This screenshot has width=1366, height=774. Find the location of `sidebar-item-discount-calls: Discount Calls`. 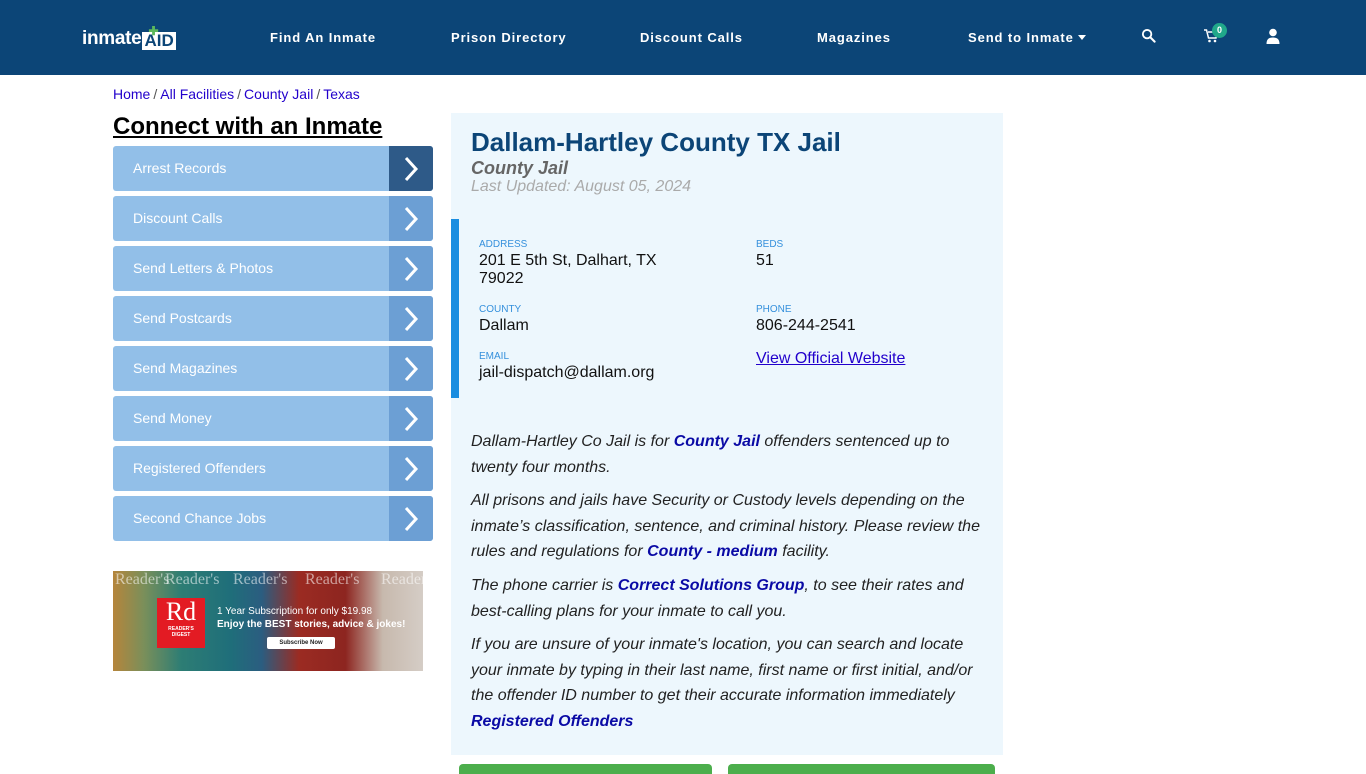

sidebar-item-discount-calls: Discount Calls is located at coordinates (273, 218).